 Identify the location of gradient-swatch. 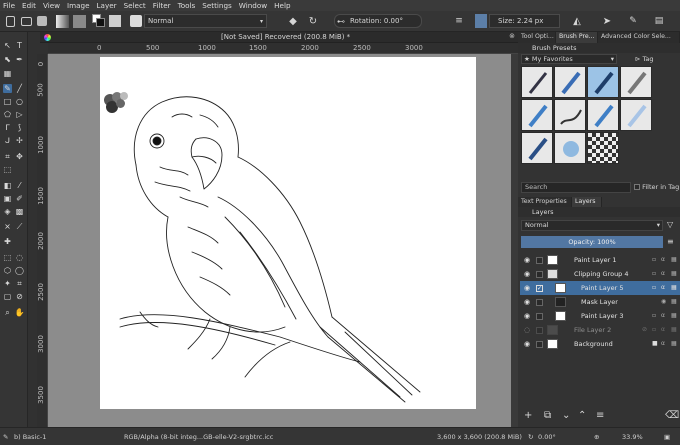
(62, 21).